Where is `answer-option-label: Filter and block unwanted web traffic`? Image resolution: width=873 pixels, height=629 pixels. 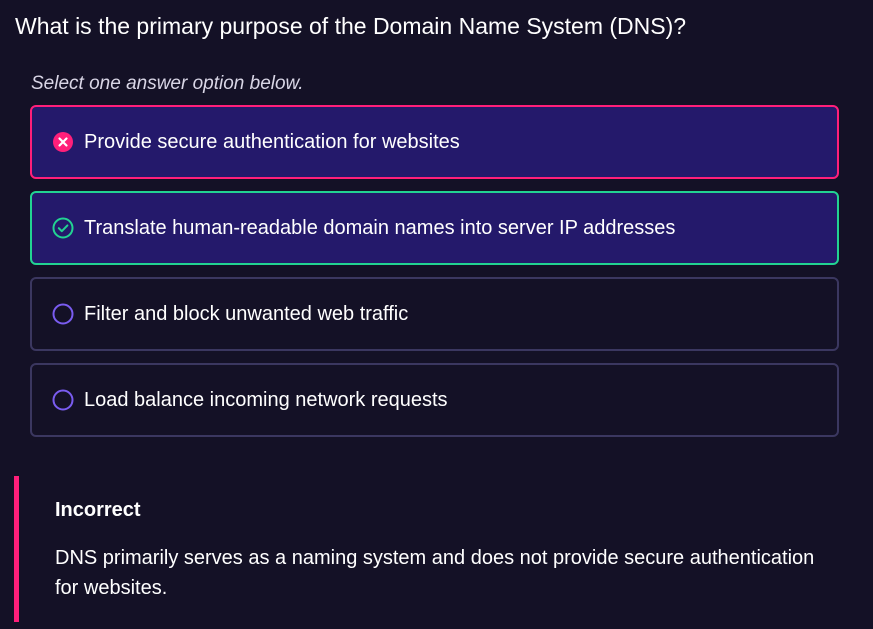 answer-option-label: Filter and block unwanted web traffic is located at coordinates (246, 314).